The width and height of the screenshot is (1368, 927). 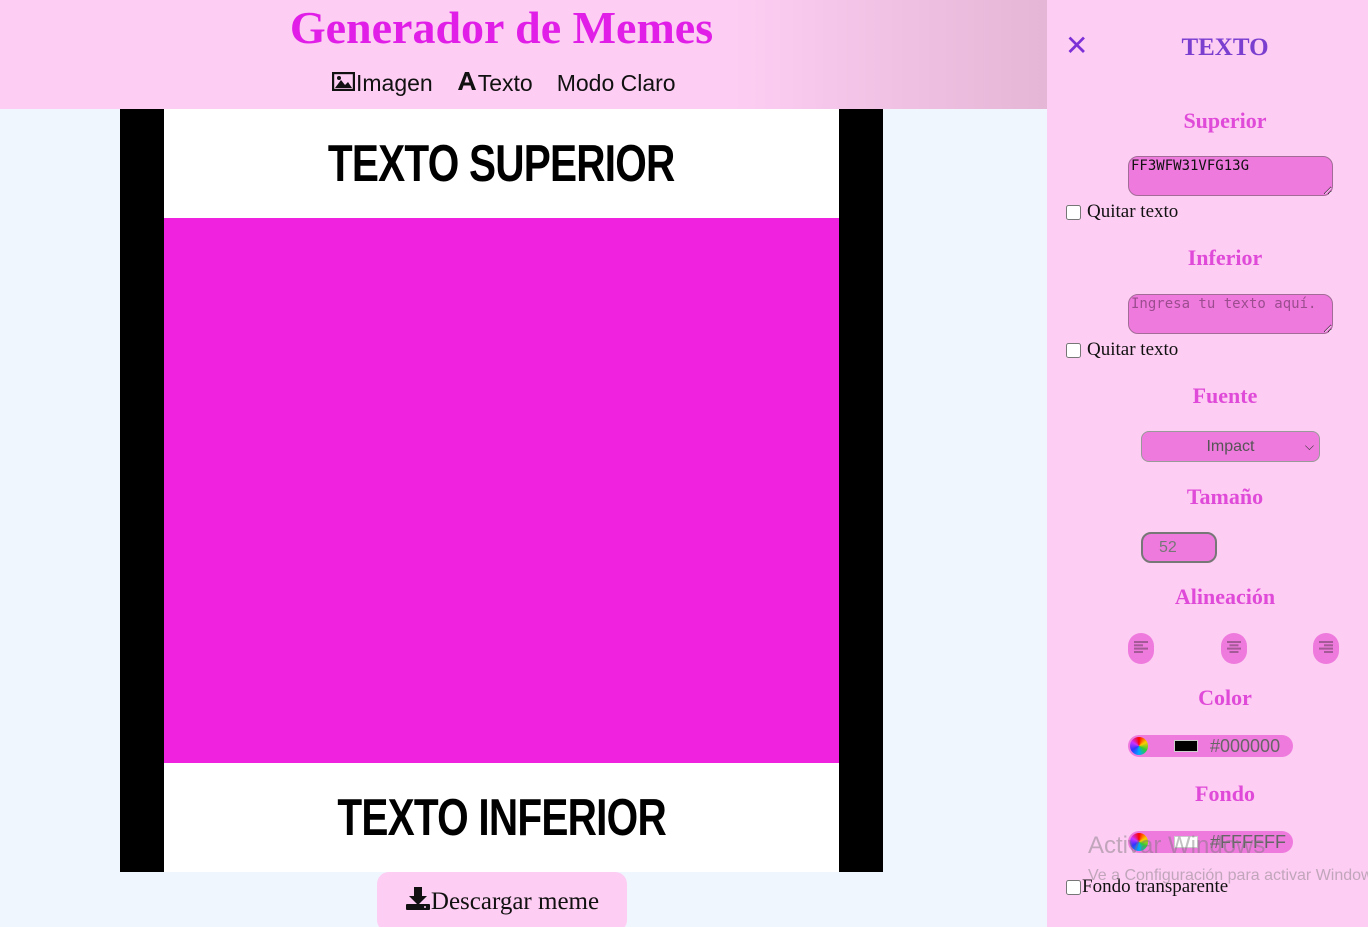 What do you see at coordinates (1225, 395) in the screenshot?
I see `font-heading: Fuente` at bounding box center [1225, 395].